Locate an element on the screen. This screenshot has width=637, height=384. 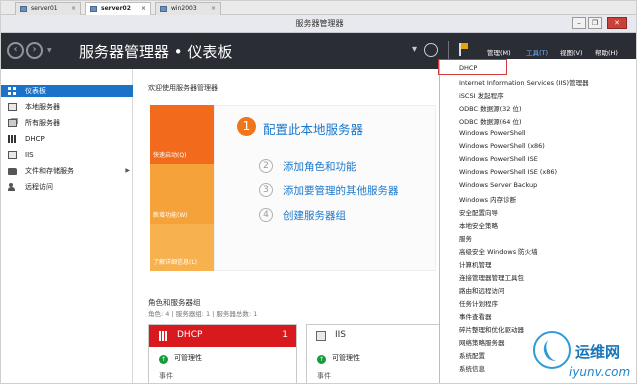
tile-whats-new: 新增功能(W) is located at coordinates (182, 194).